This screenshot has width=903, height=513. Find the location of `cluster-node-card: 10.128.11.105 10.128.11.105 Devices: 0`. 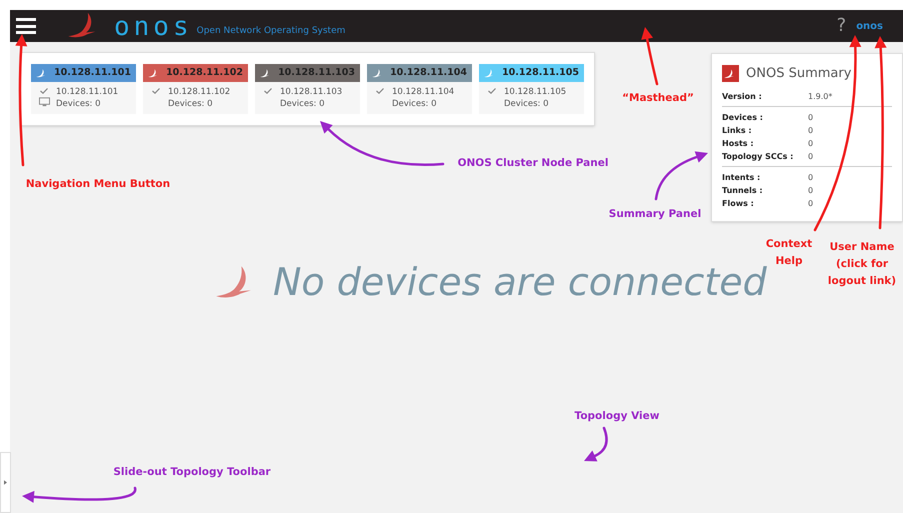

cluster-node-card: 10.128.11.105 10.128.11.105 Devices: 0 is located at coordinates (531, 89).